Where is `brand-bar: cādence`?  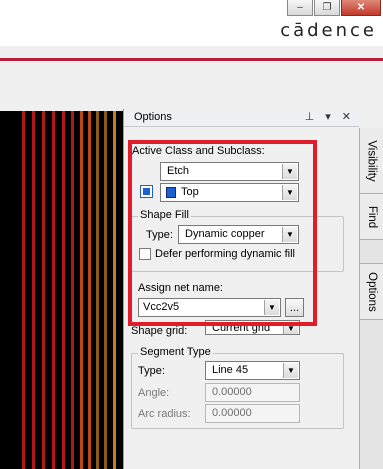
brand-bar: cādence is located at coordinates (191, 39).